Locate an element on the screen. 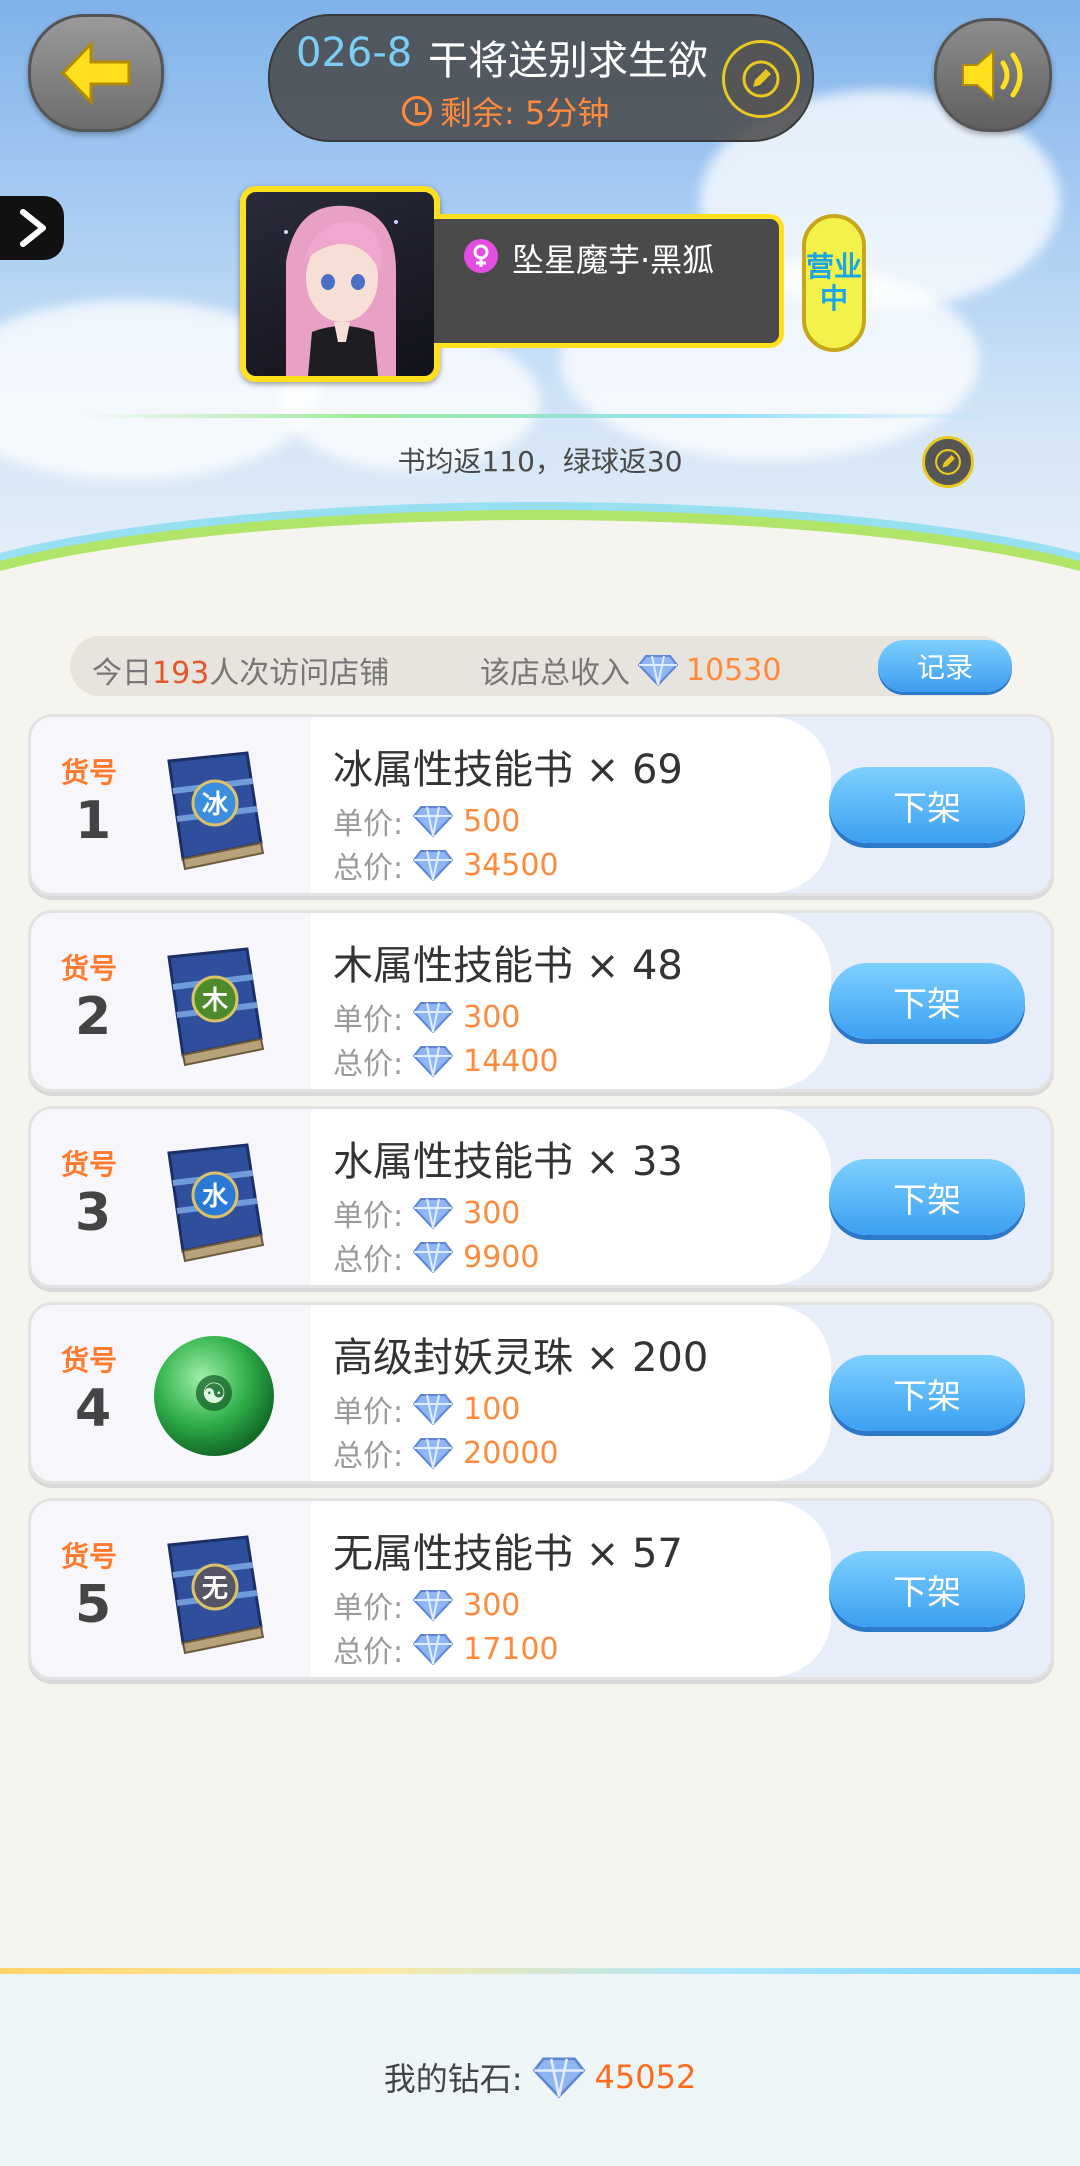 The height and width of the screenshot is (2166, 1080). unit-price-row: 单价: 300 is located at coordinates (426, 1017).